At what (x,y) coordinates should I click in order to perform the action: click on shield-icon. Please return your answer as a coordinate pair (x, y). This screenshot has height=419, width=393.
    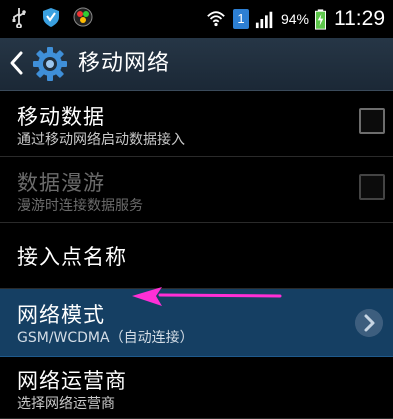
    Looking at the image, I should click on (51, 17).